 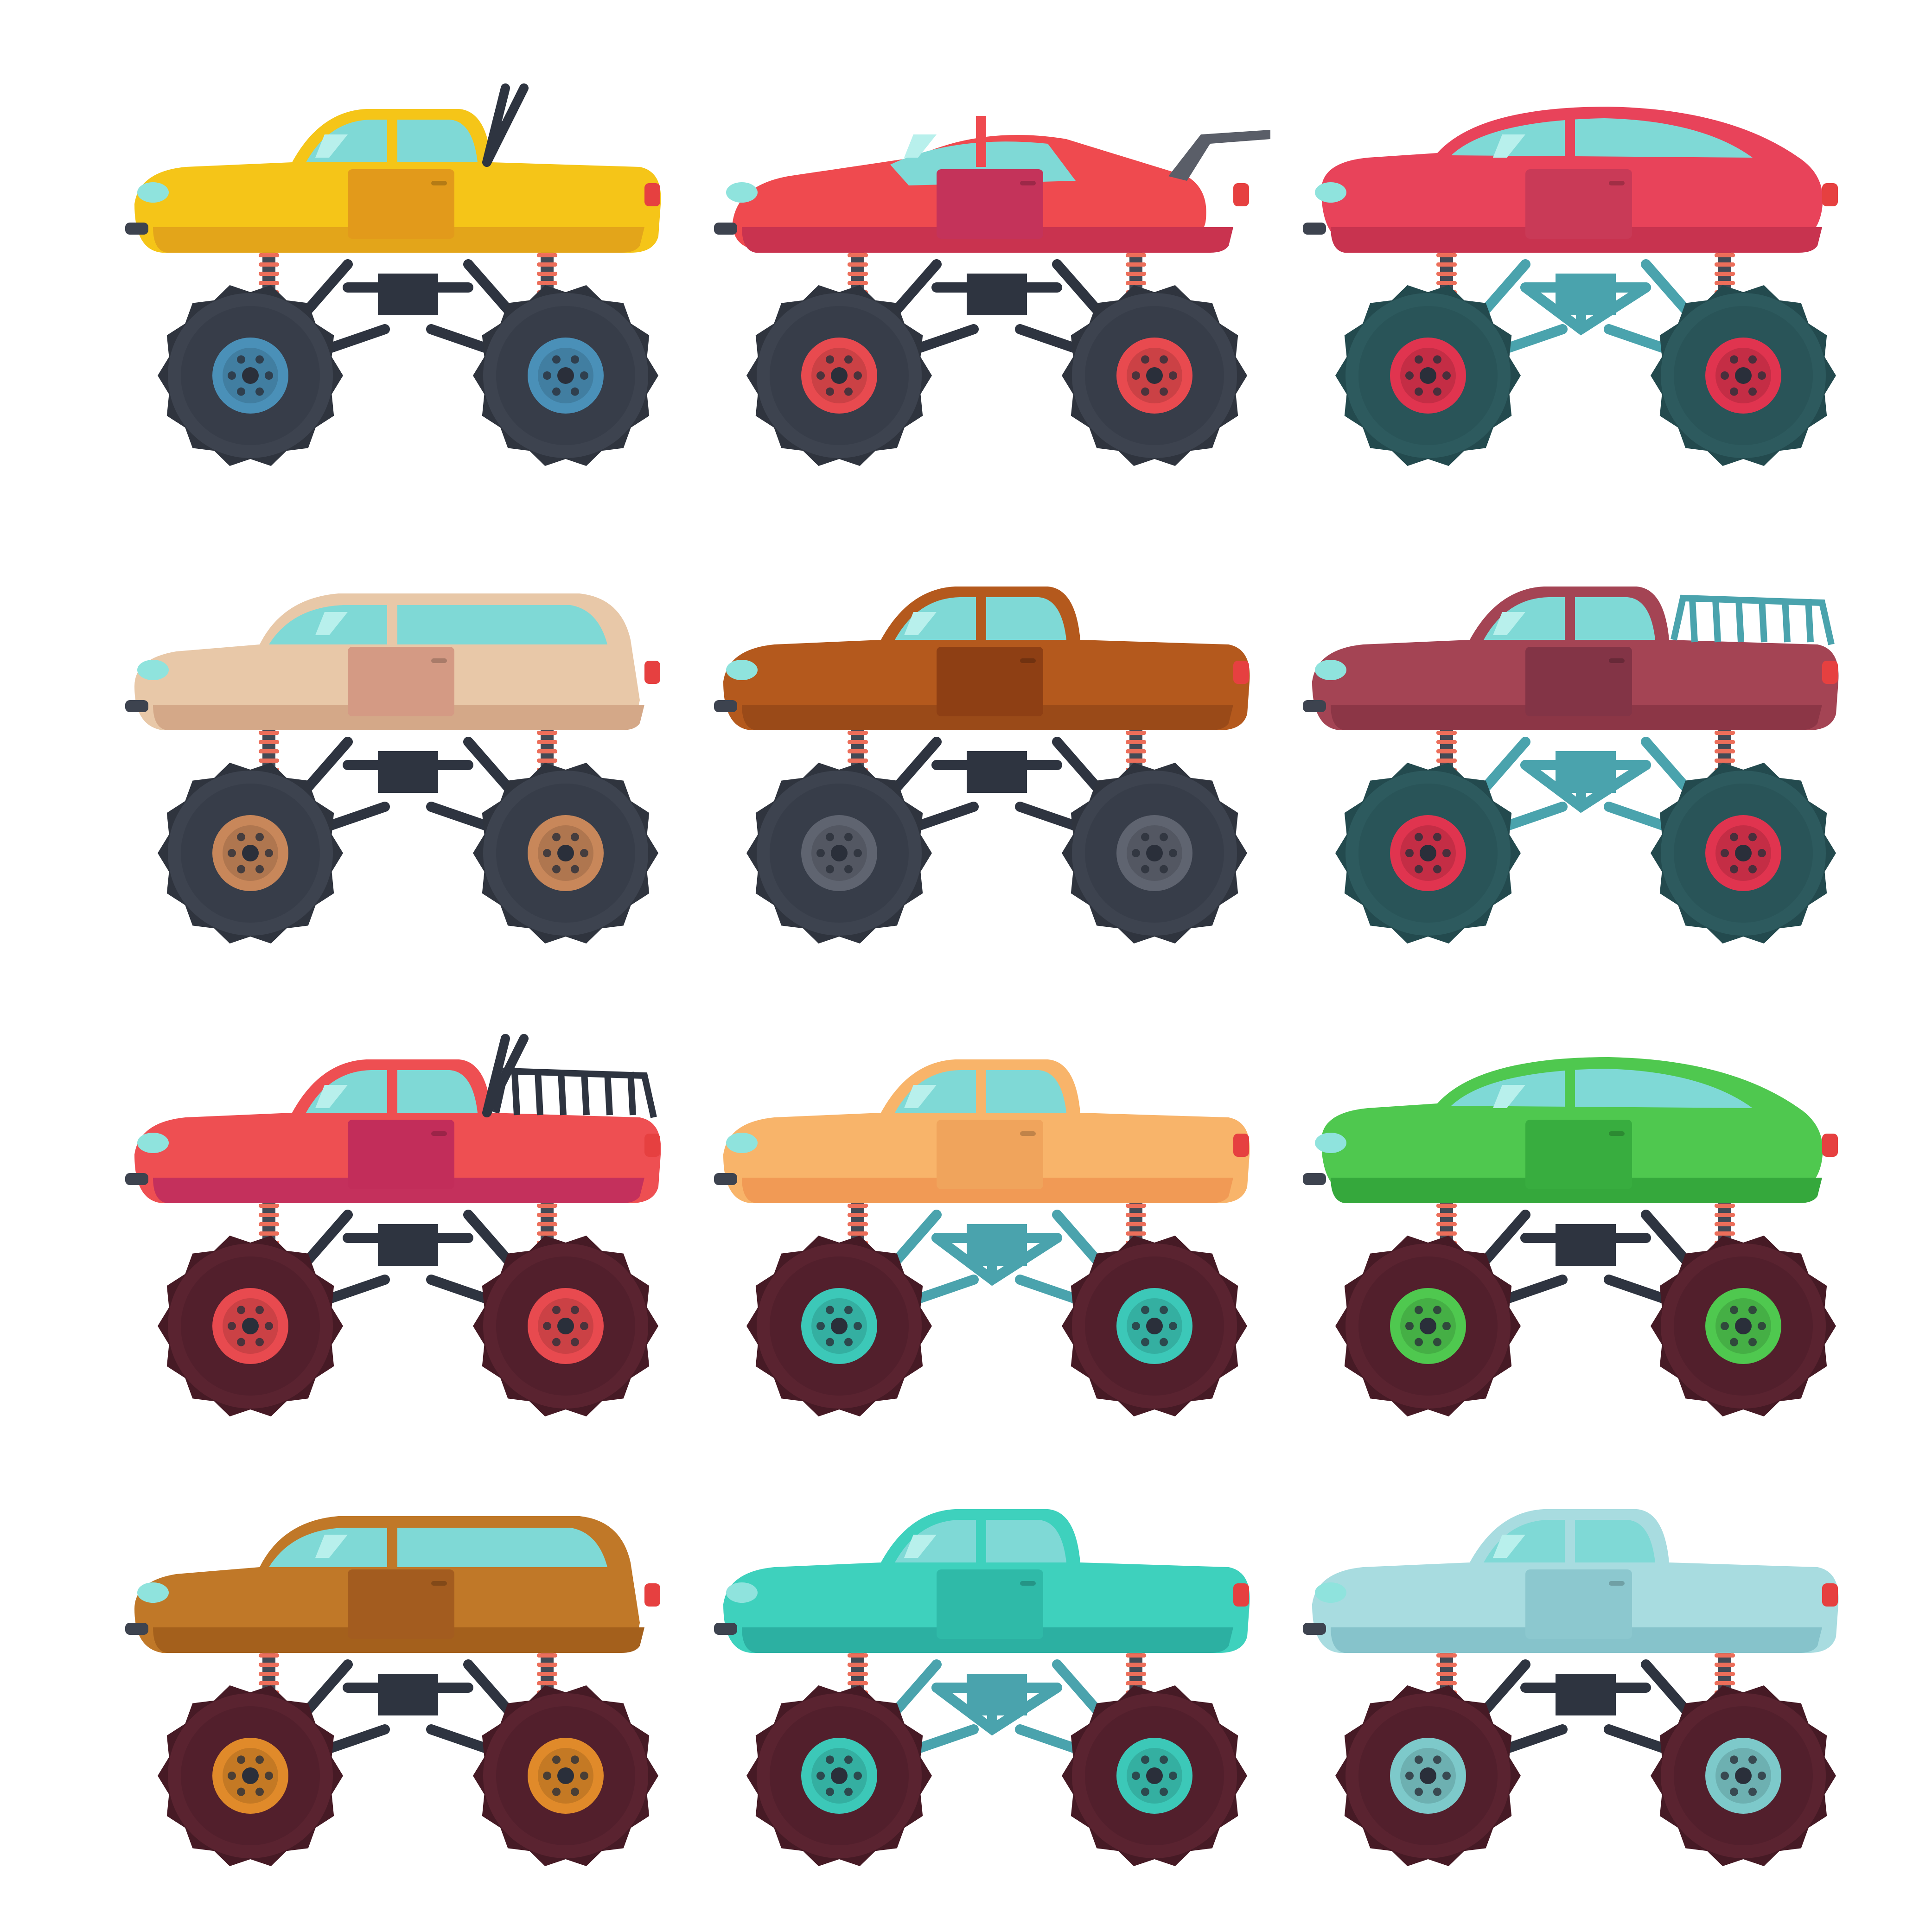 What do you see at coordinates (997, 278) in the screenshot?
I see `red-sports-monster-truck` at bounding box center [997, 278].